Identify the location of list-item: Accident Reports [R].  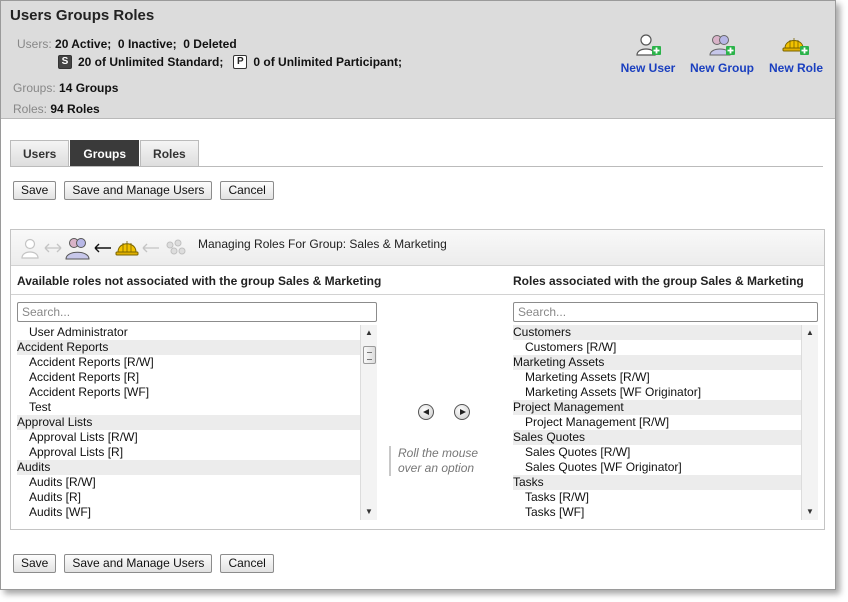
(197, 377).